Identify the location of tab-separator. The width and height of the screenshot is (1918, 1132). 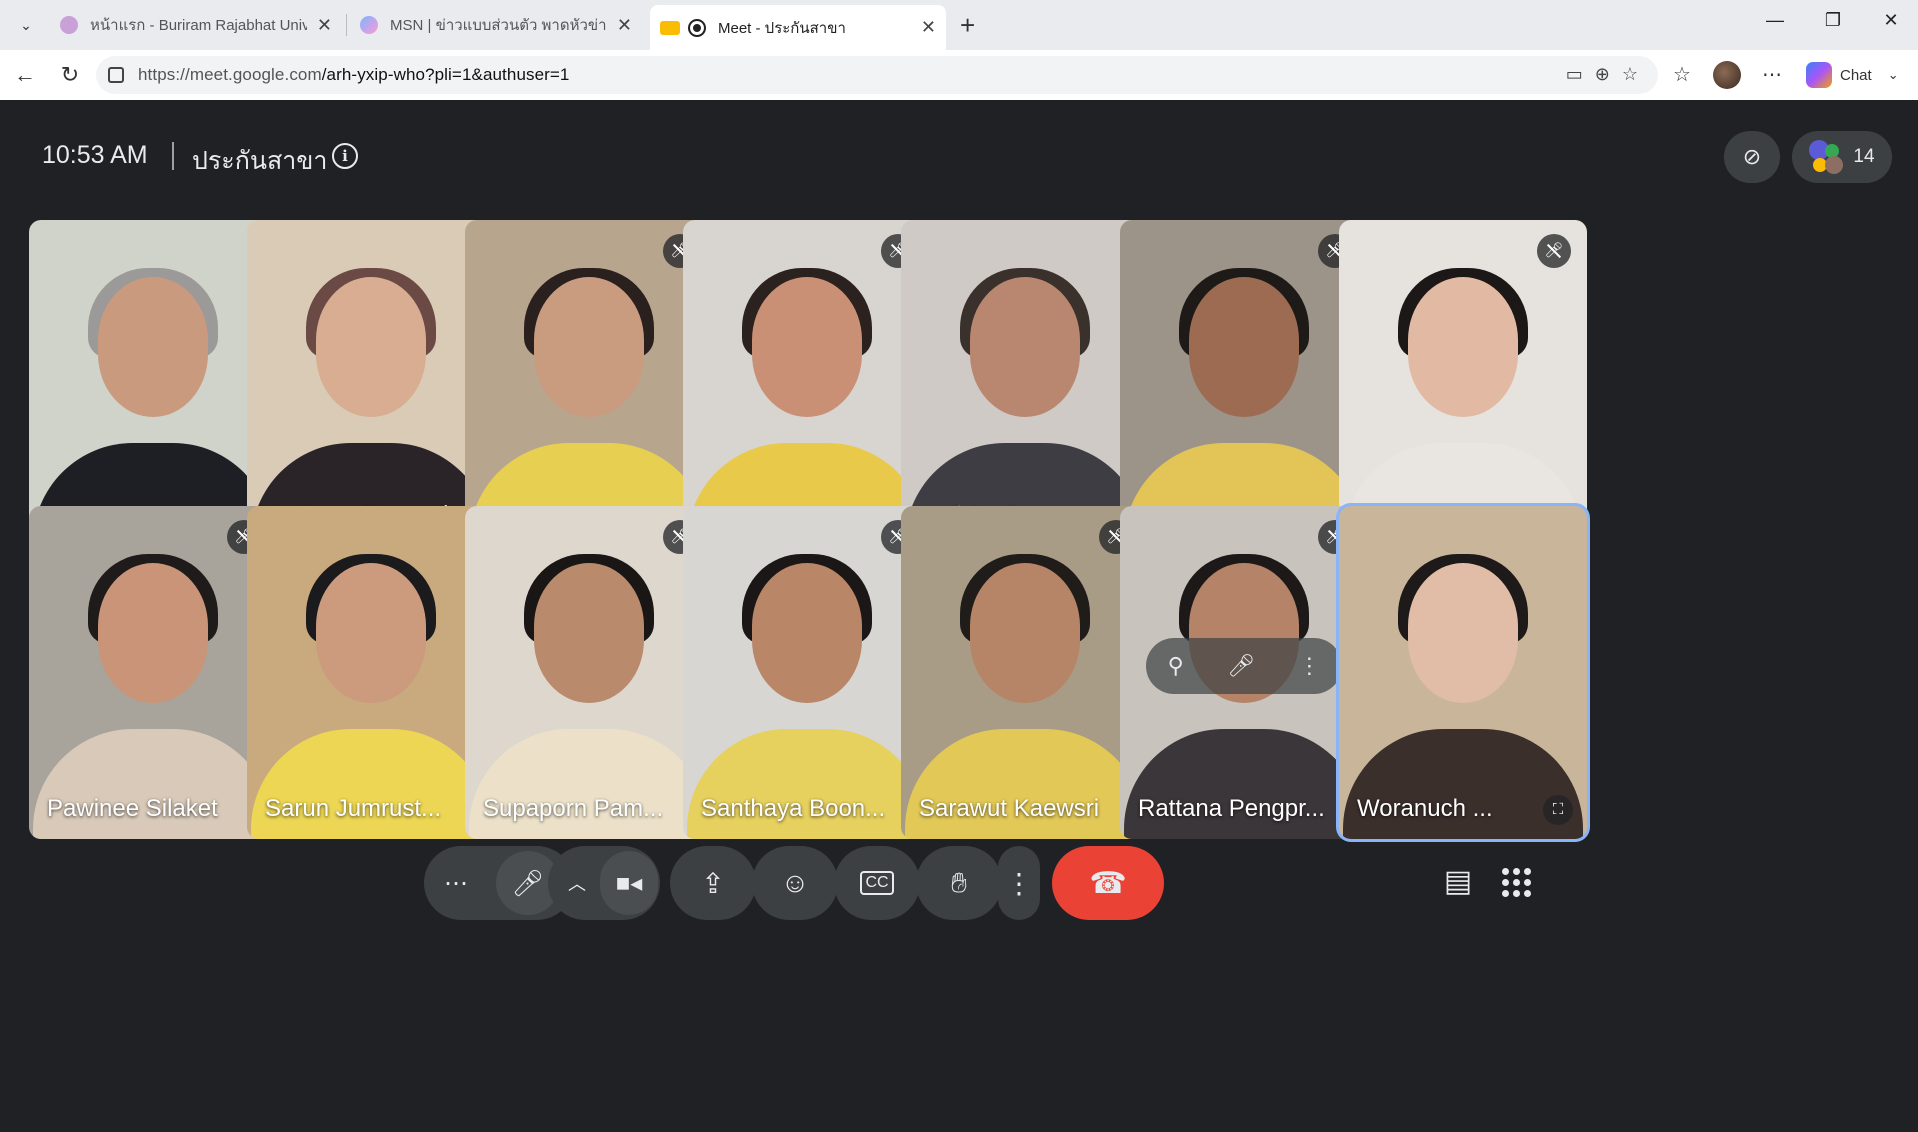
(346, 25).